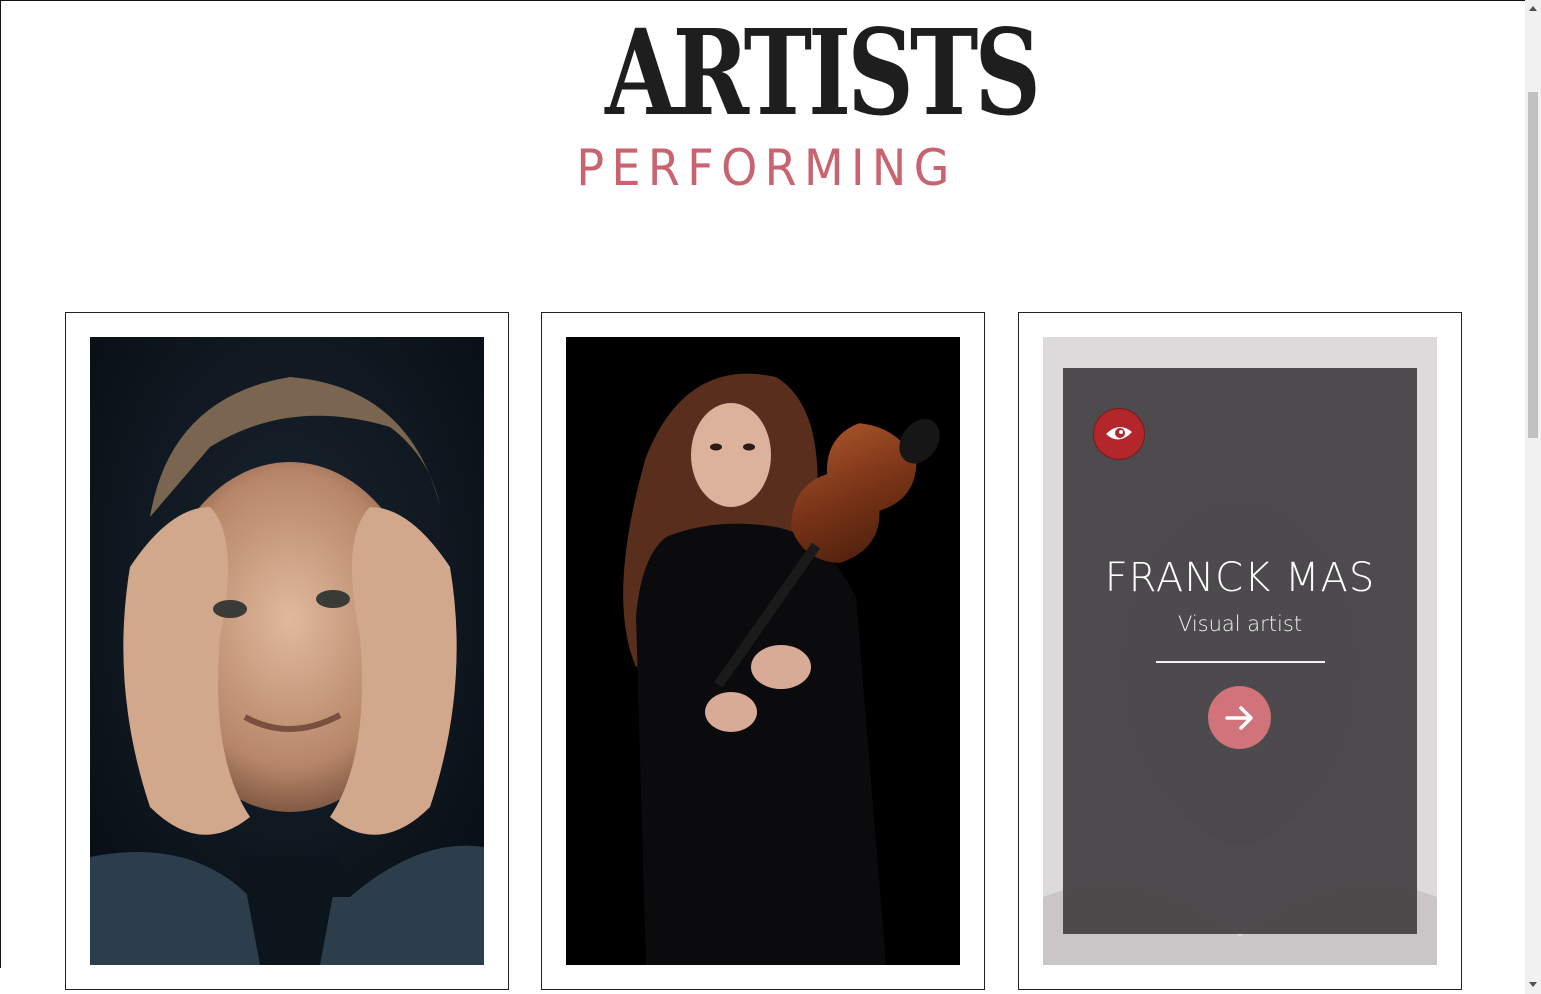 This screenshot has height=994, width=1541. What do you see at coordinates (1533, 265) in the screenshot?
I see `scrollbar-thumb` at bounding box center [1533, 265].